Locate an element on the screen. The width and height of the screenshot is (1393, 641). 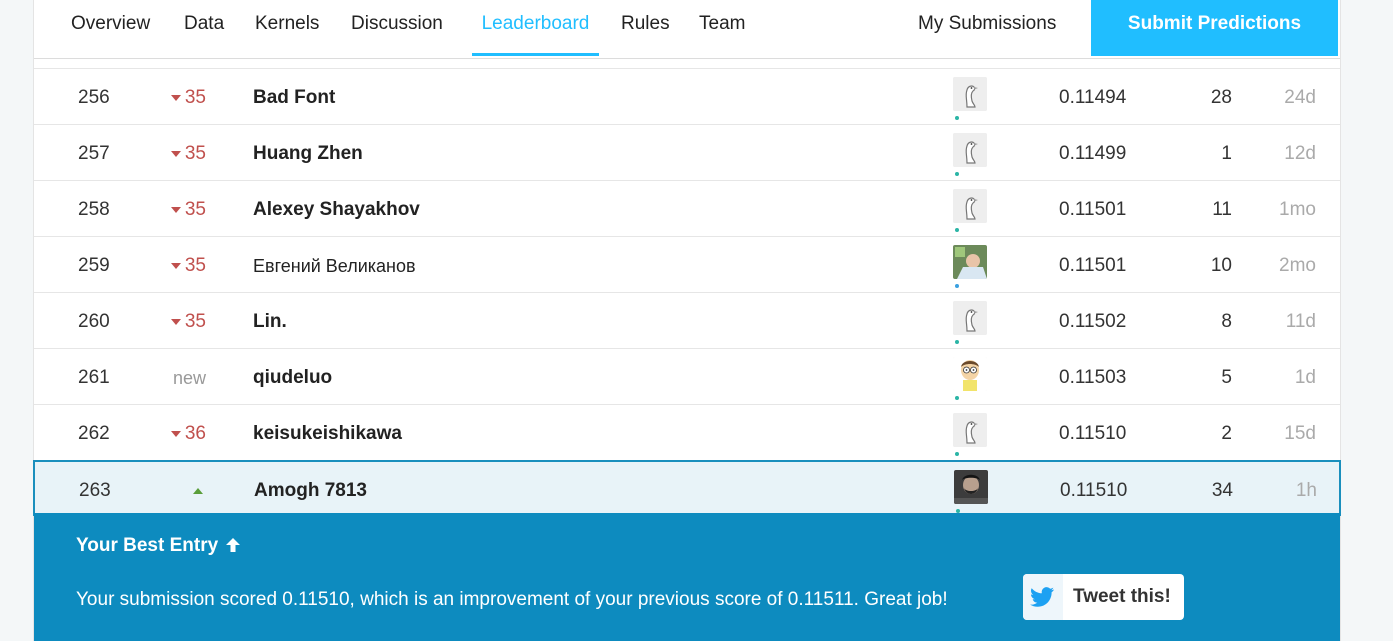
arrow-up-icon is located at coordinates (233, 545).